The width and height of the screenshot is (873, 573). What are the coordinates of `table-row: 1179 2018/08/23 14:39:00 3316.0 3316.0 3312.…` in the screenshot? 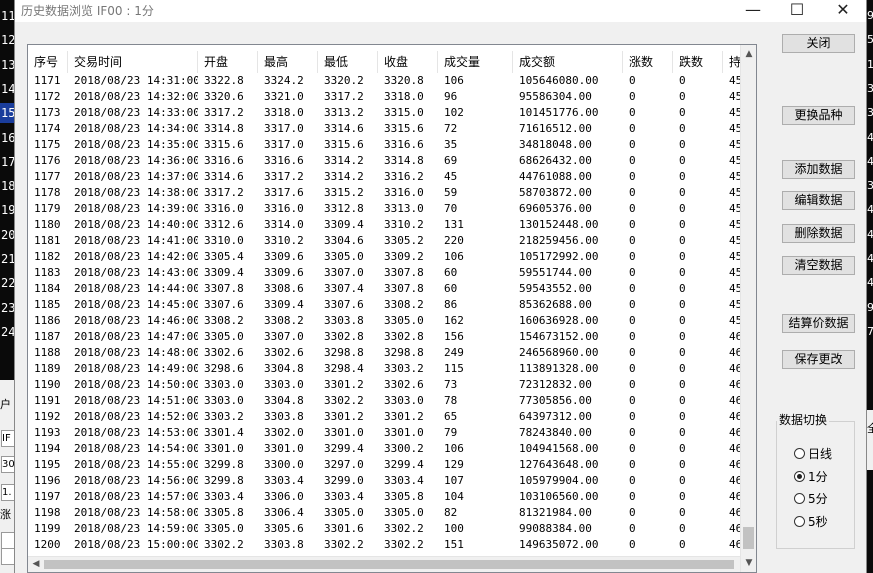 It's located at (392, 209).